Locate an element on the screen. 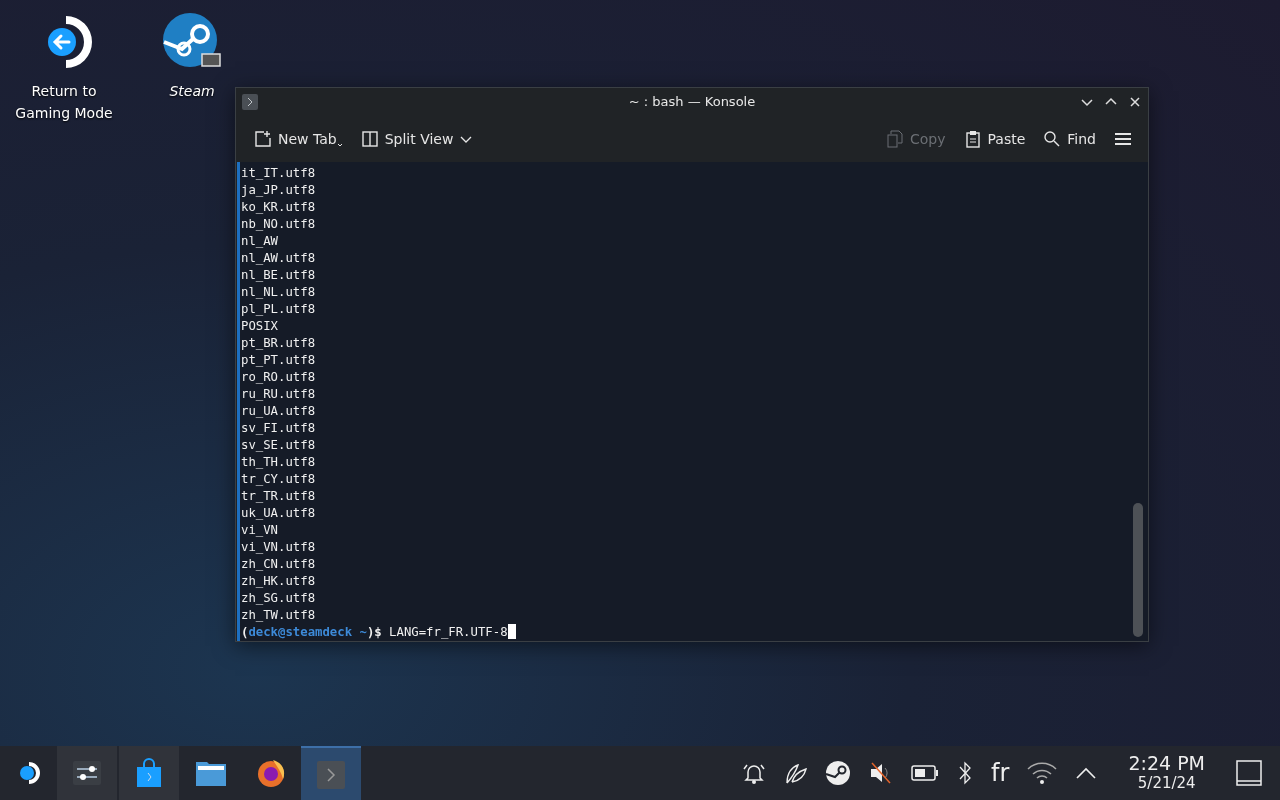  terminal-output-line: sv_FI.utf8 is located at coordinates (278, 428).